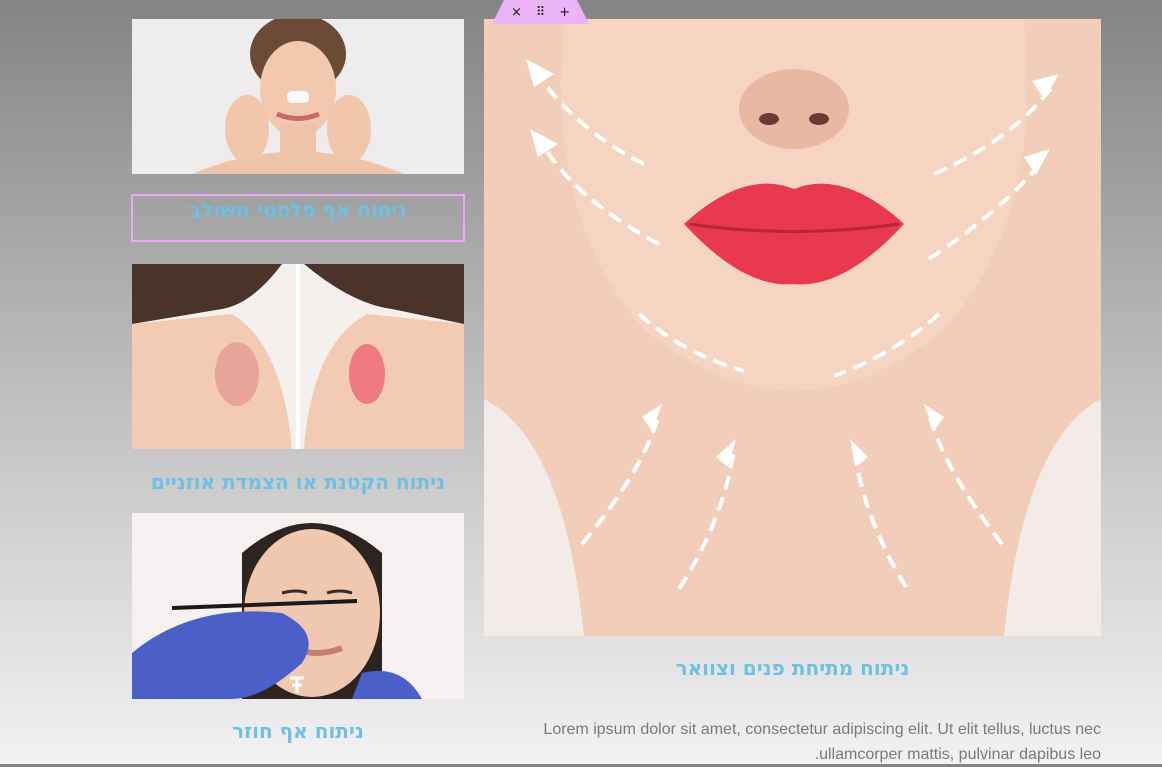 This screenshot has width=1162, height=767. I want to click on add-icon: +, so click(564, 12).